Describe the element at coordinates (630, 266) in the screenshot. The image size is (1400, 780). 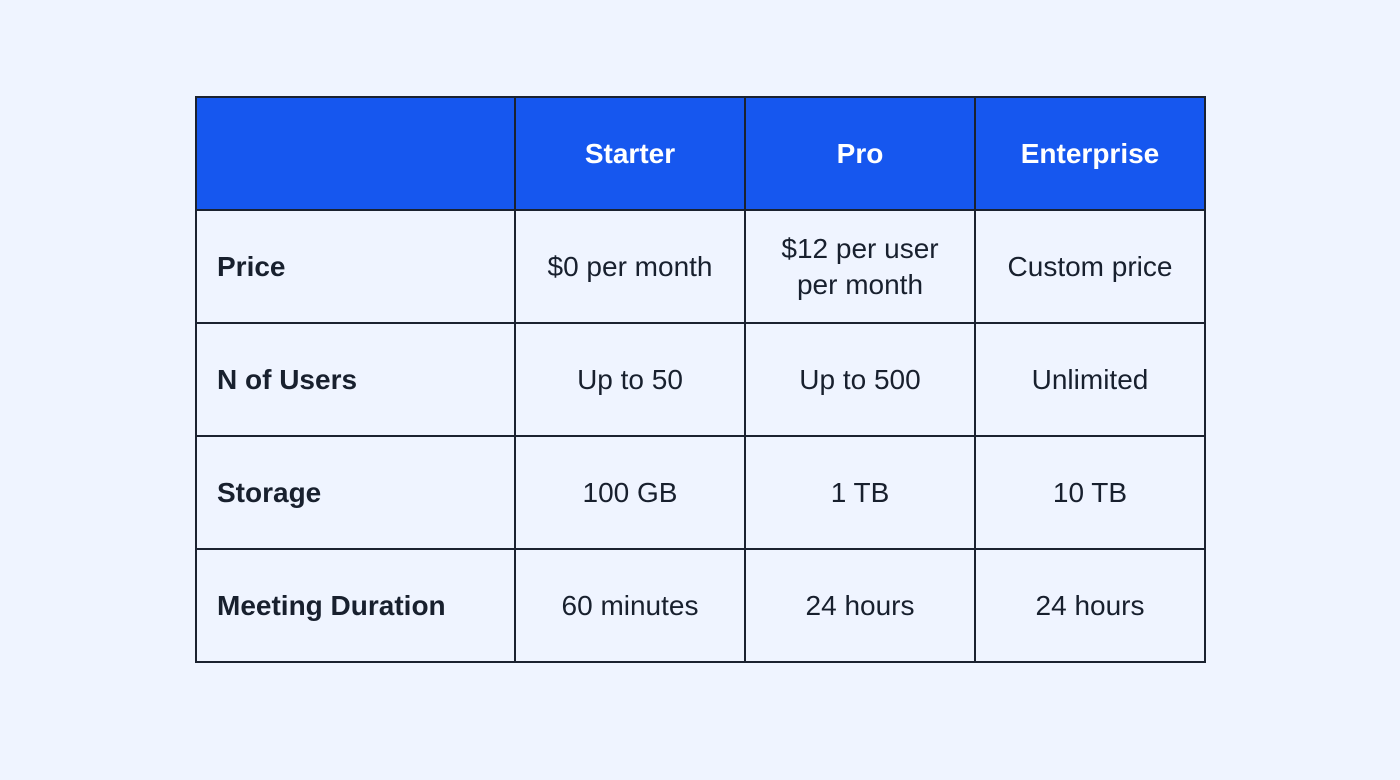
I see `cell-starter: $0 per month` at that location.